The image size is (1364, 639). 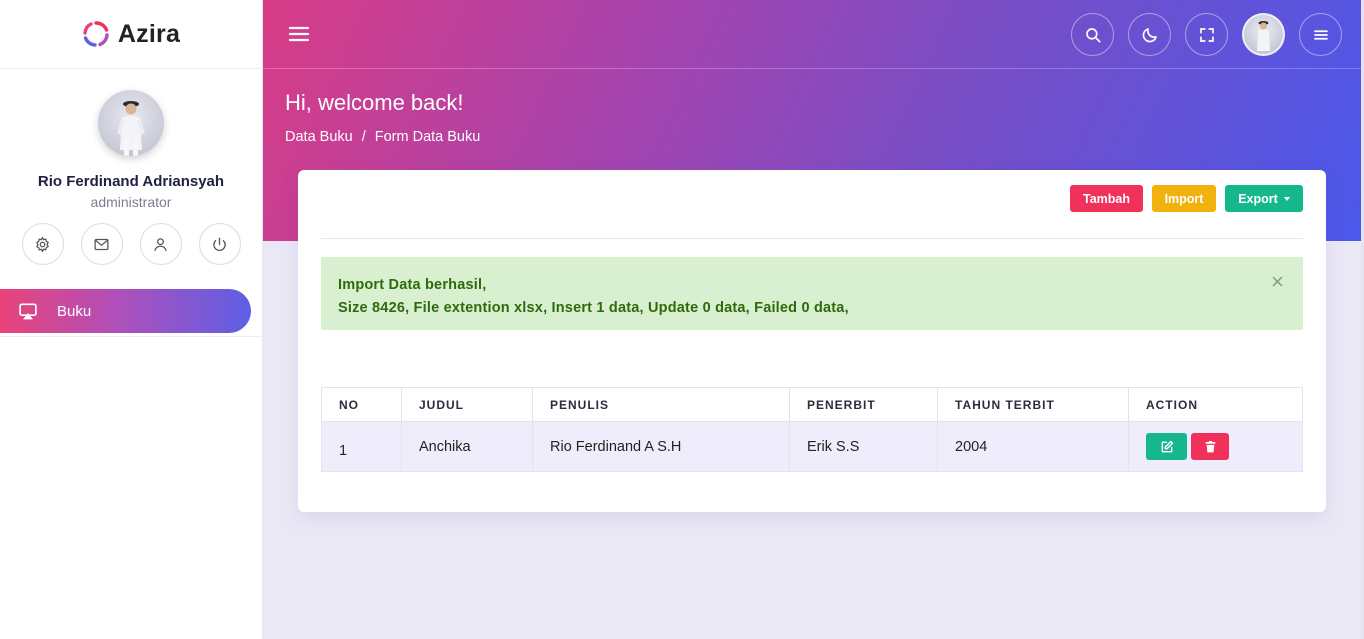 I want to click on profile-role: administrator, so click(x=131, y=202).